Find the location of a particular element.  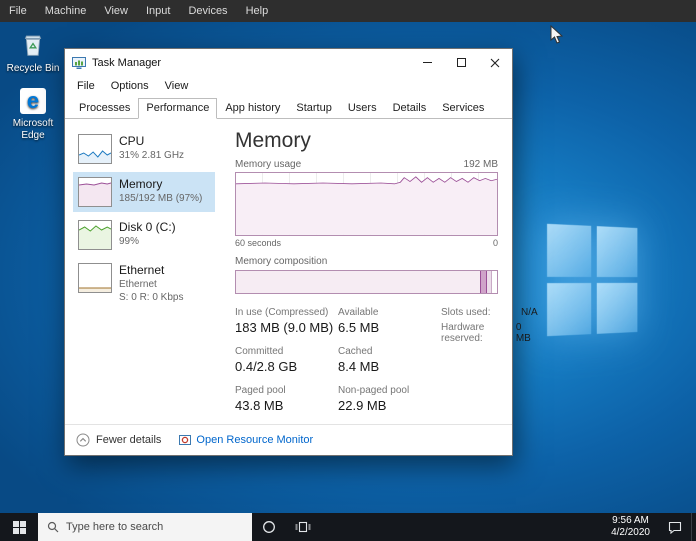

cortana-icon is located at coordinates (269, 527).